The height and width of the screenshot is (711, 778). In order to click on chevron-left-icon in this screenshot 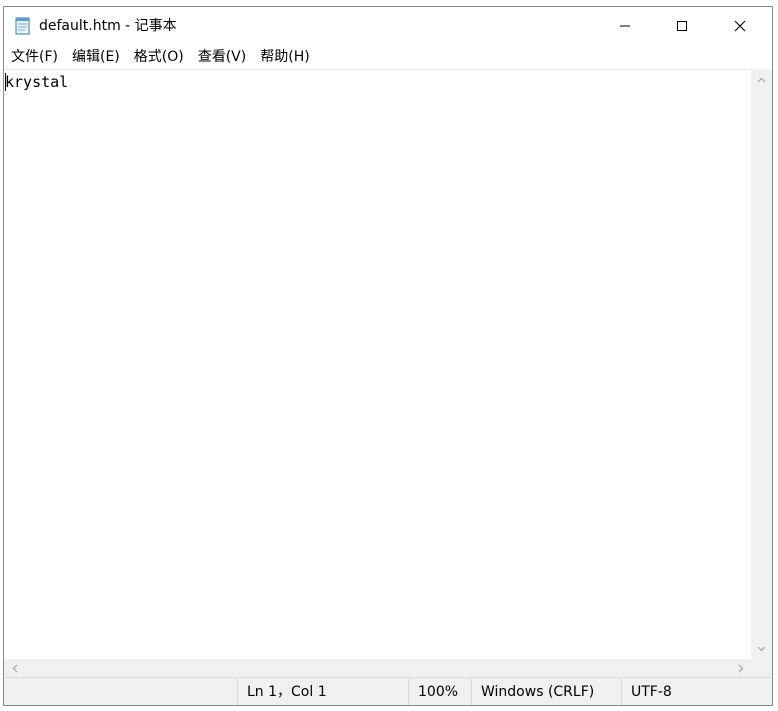, I will do `click(14, 668)`.